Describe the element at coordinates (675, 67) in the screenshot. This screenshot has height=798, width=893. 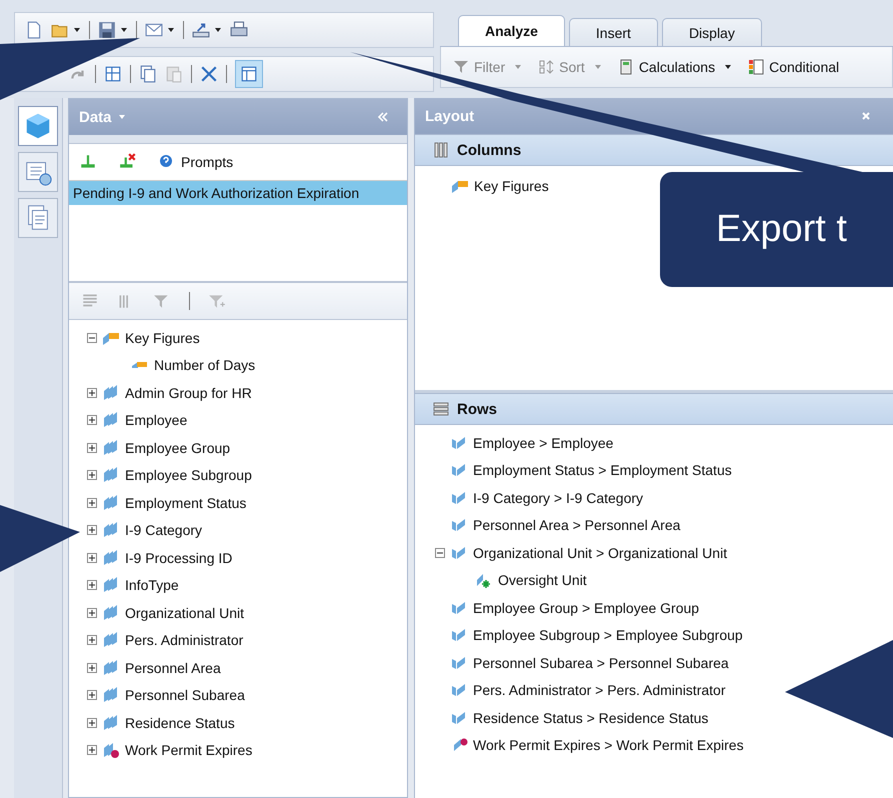
I see `ribbon-button: Calculations` at that location.